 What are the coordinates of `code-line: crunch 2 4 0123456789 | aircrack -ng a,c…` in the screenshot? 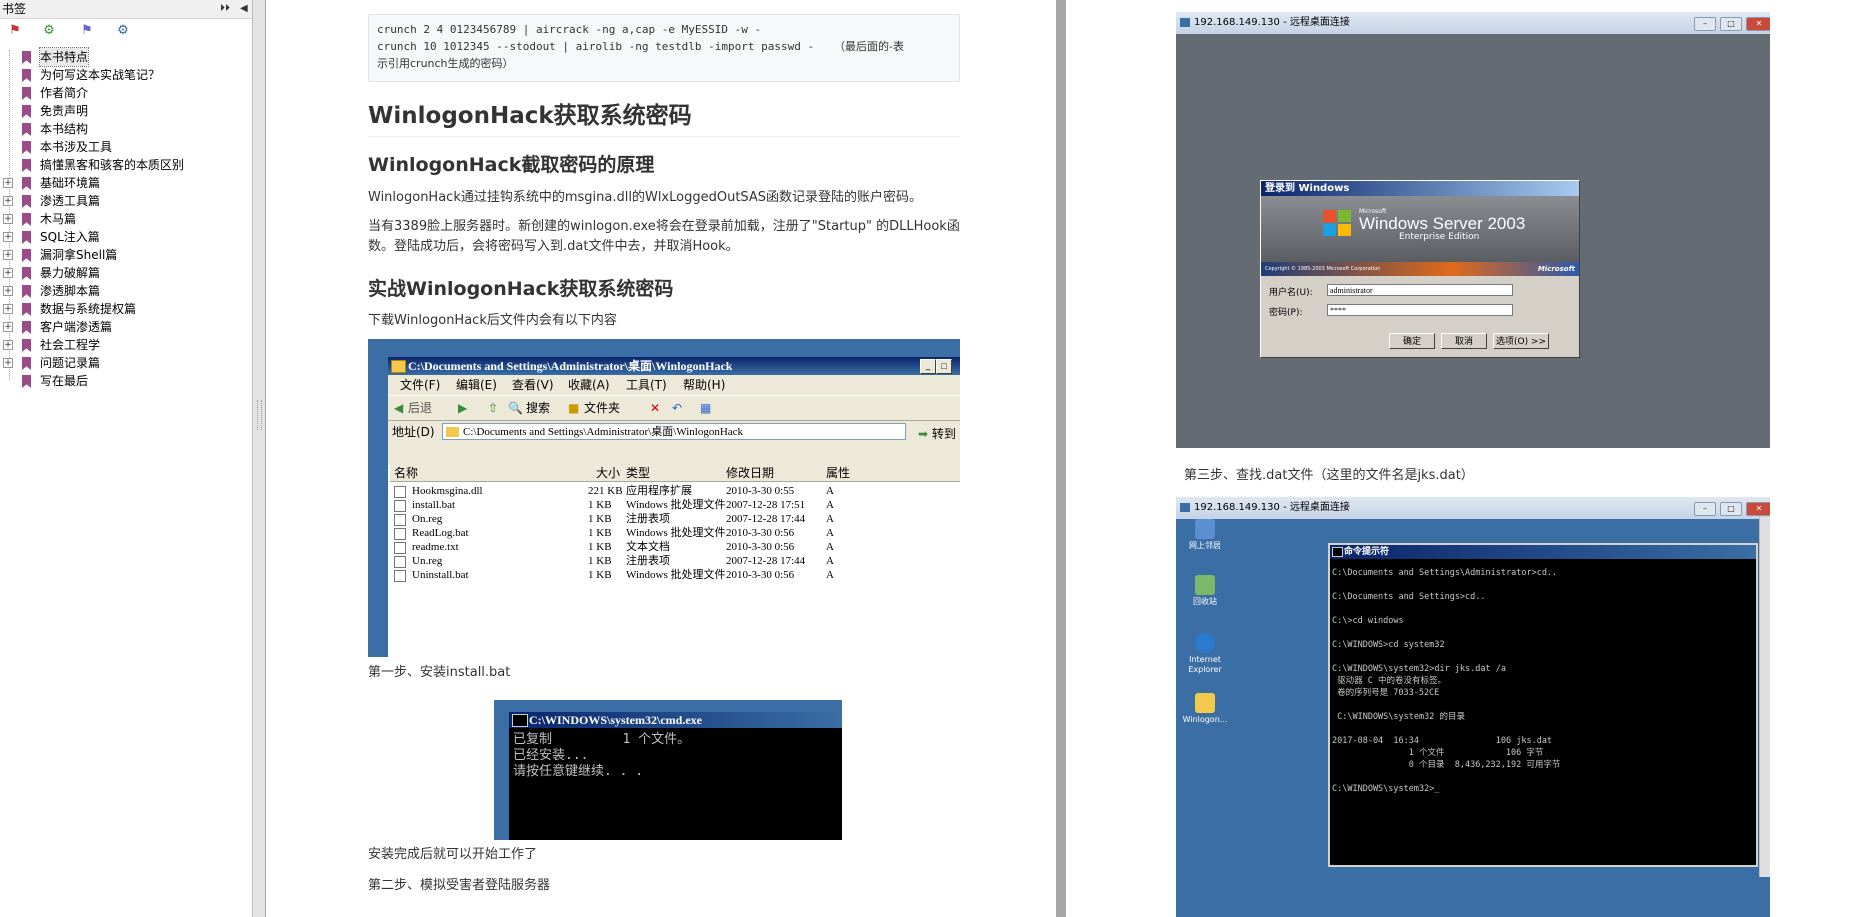 It's located at (569, 29).